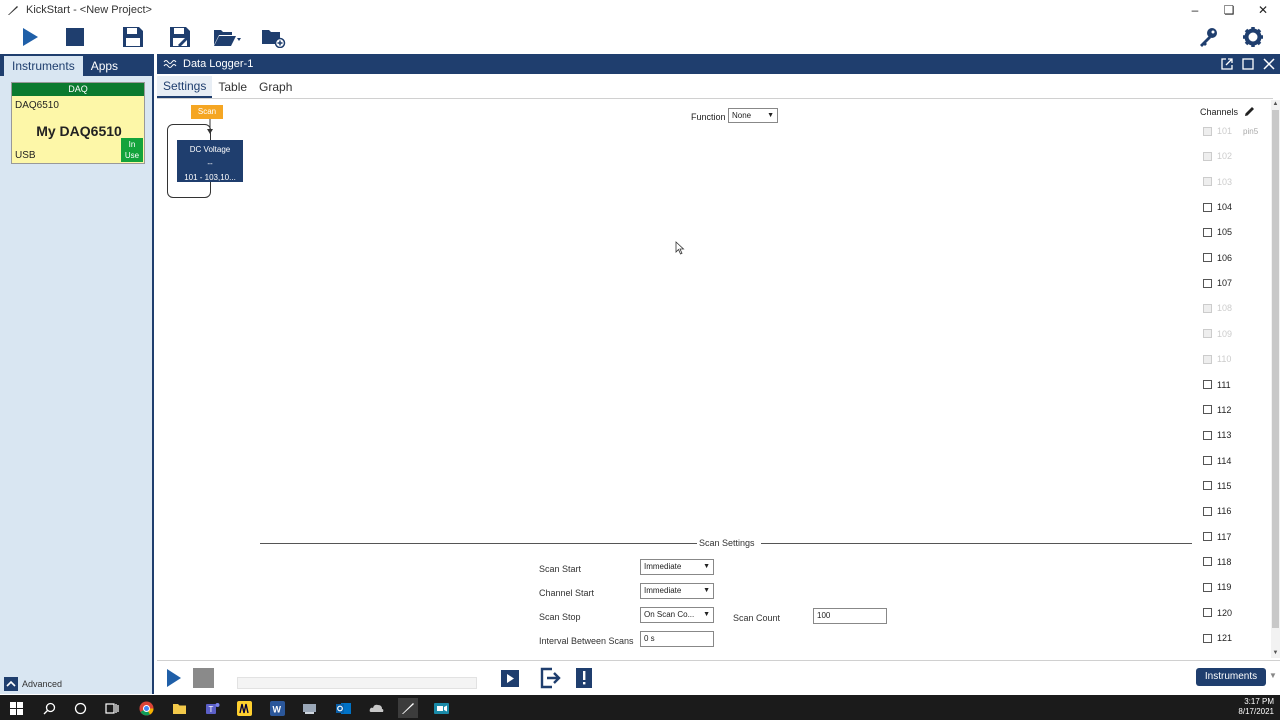 This screenshot has width=1280, height=720. What do you see at coordinates (1275, 653) in the screenshot?
I see `scroll-down-icon: ▼` at bounding box center [1275, 653].